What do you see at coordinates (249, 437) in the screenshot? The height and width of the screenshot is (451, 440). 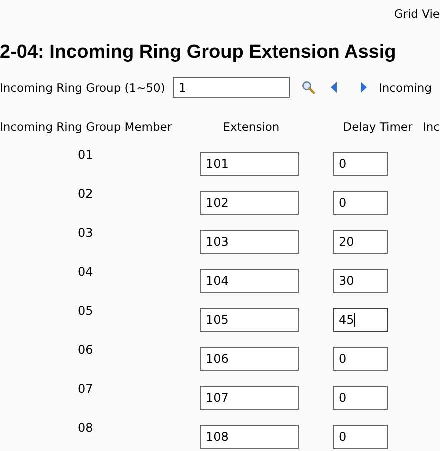 I see `extension-field: 108` at bounding box center [249, 437].